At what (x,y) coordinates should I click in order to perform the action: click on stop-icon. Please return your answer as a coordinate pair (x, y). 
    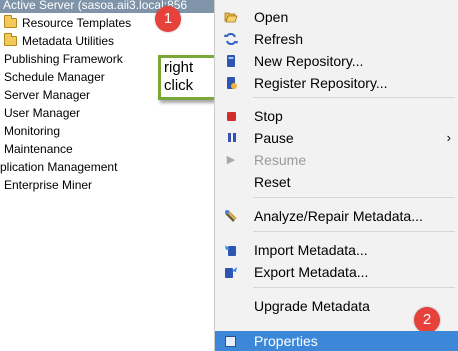
    Looking at the image, I should click on (231, 116).